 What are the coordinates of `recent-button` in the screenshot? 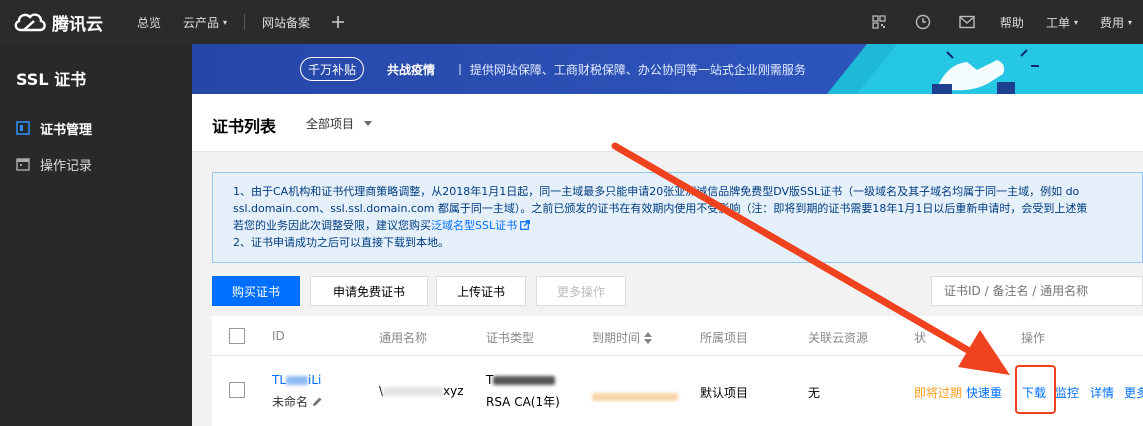 It's located at (923, 22).